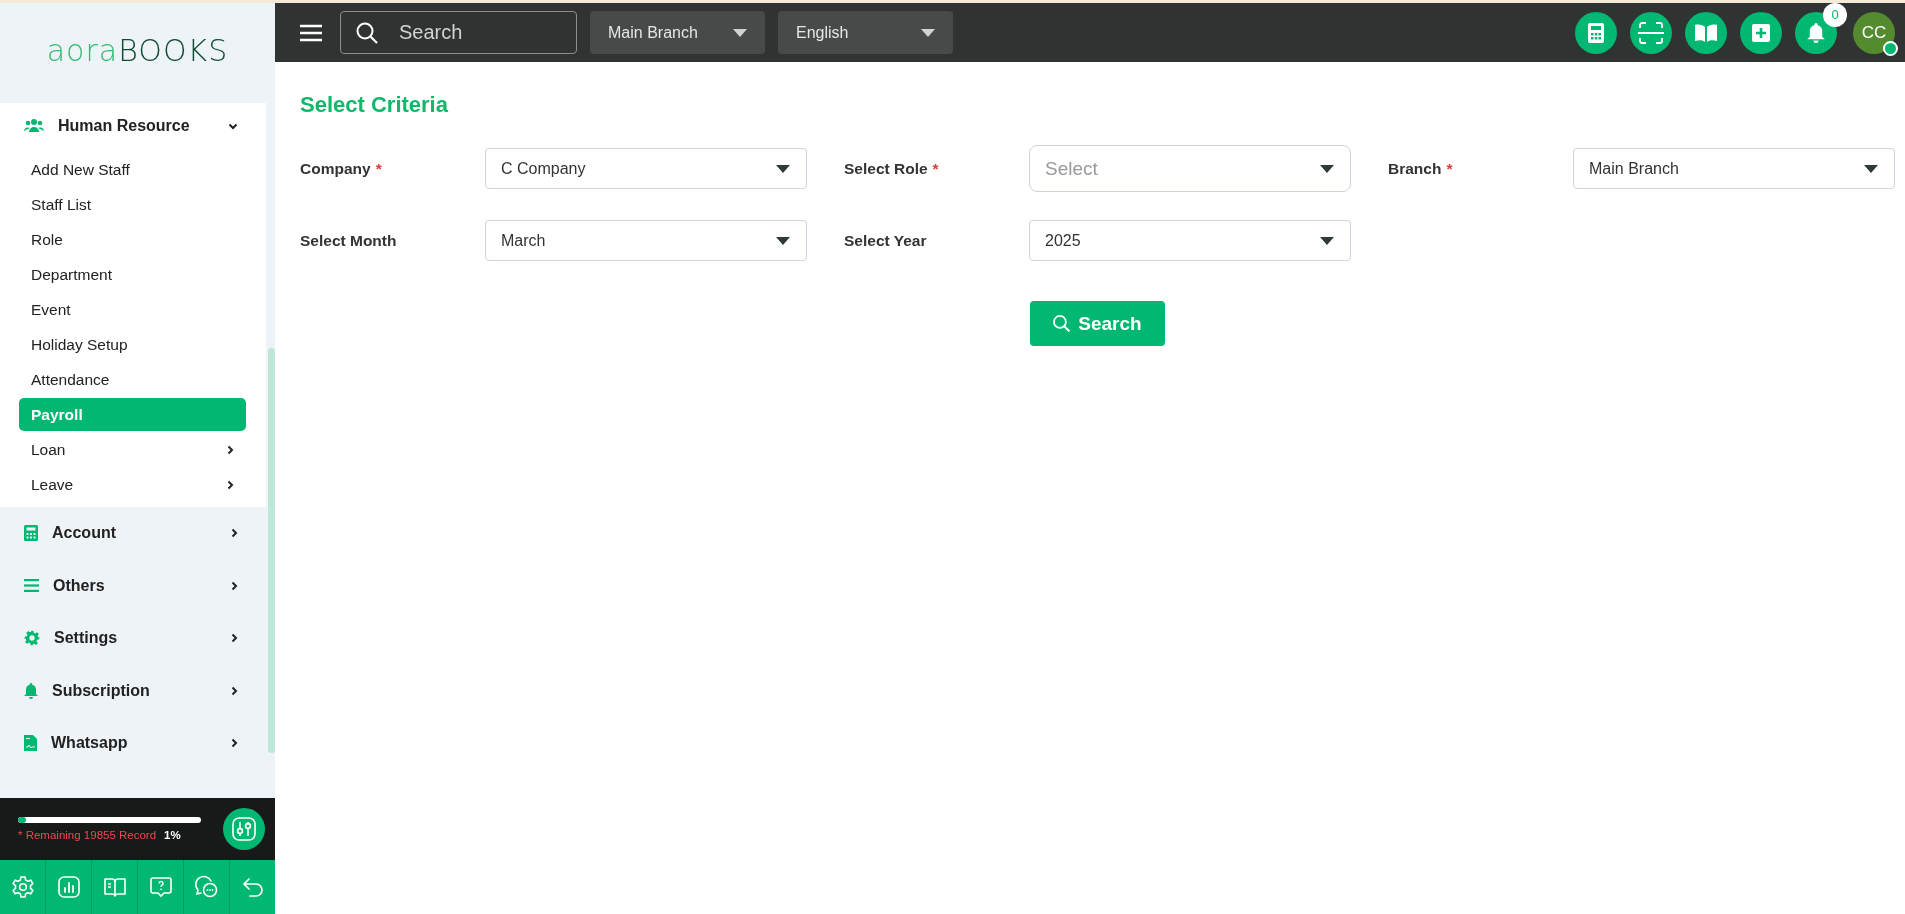 The height and width of the screenshot is (914, 1905). I want to click on chart-icon, so click(68, 887).